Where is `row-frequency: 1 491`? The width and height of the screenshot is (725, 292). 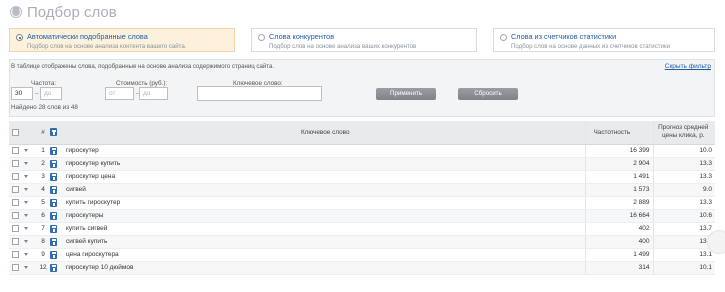
row-frequency: 1 491 is located at coordinates (618, 177).